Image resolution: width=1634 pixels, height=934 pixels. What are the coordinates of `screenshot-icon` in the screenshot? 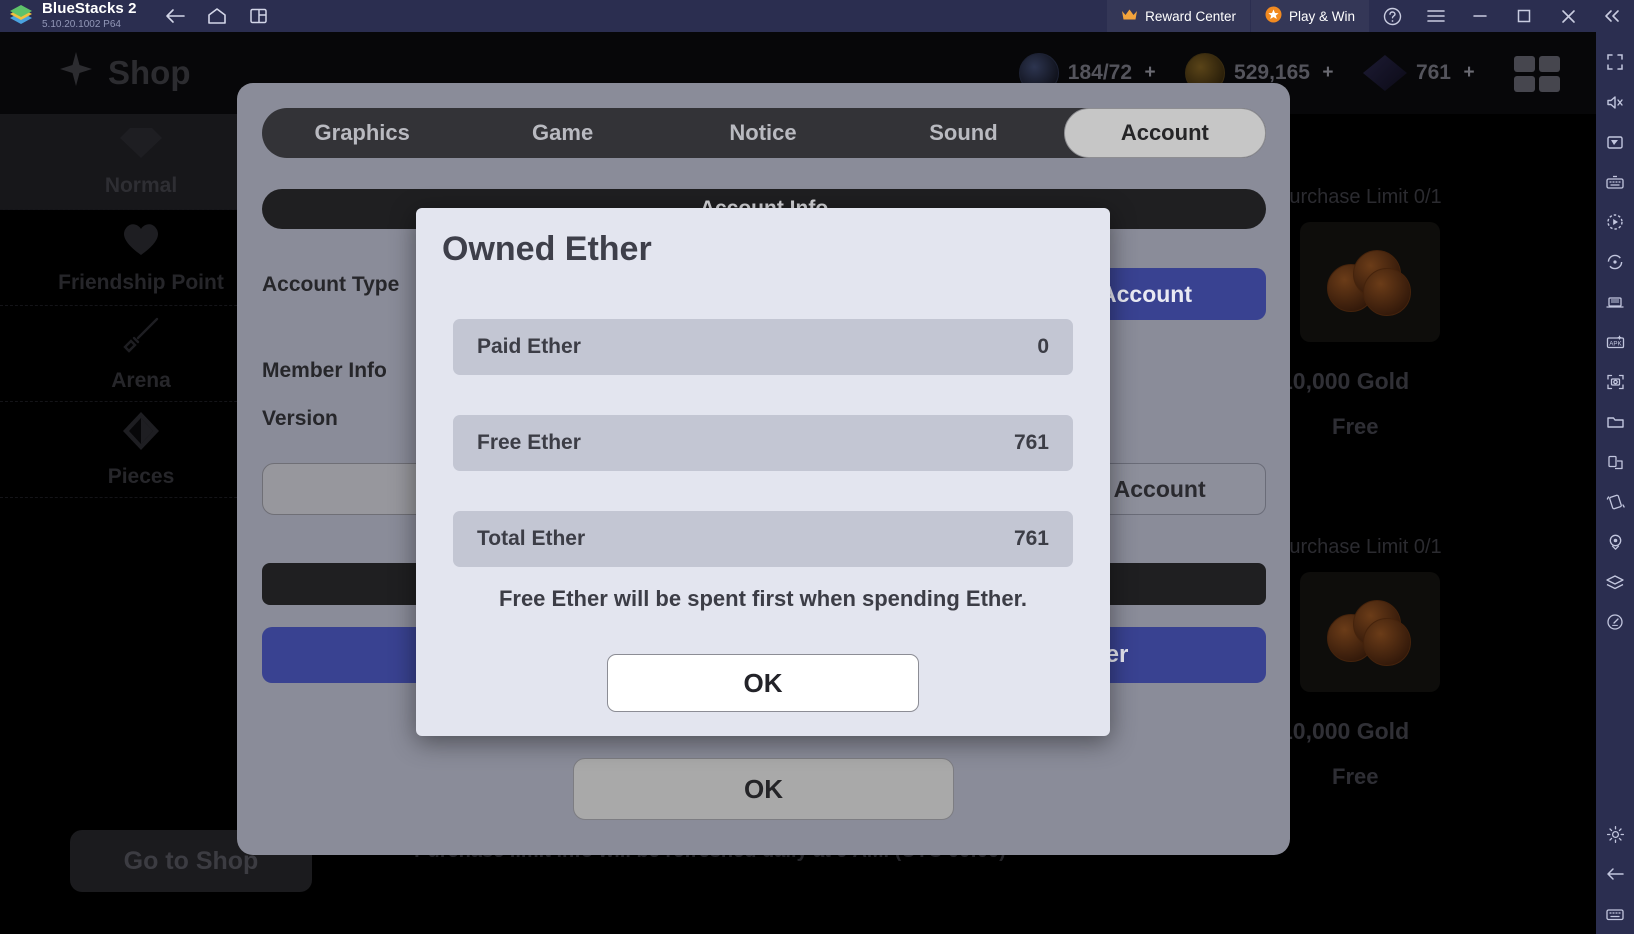 It's located at (1615, 382).